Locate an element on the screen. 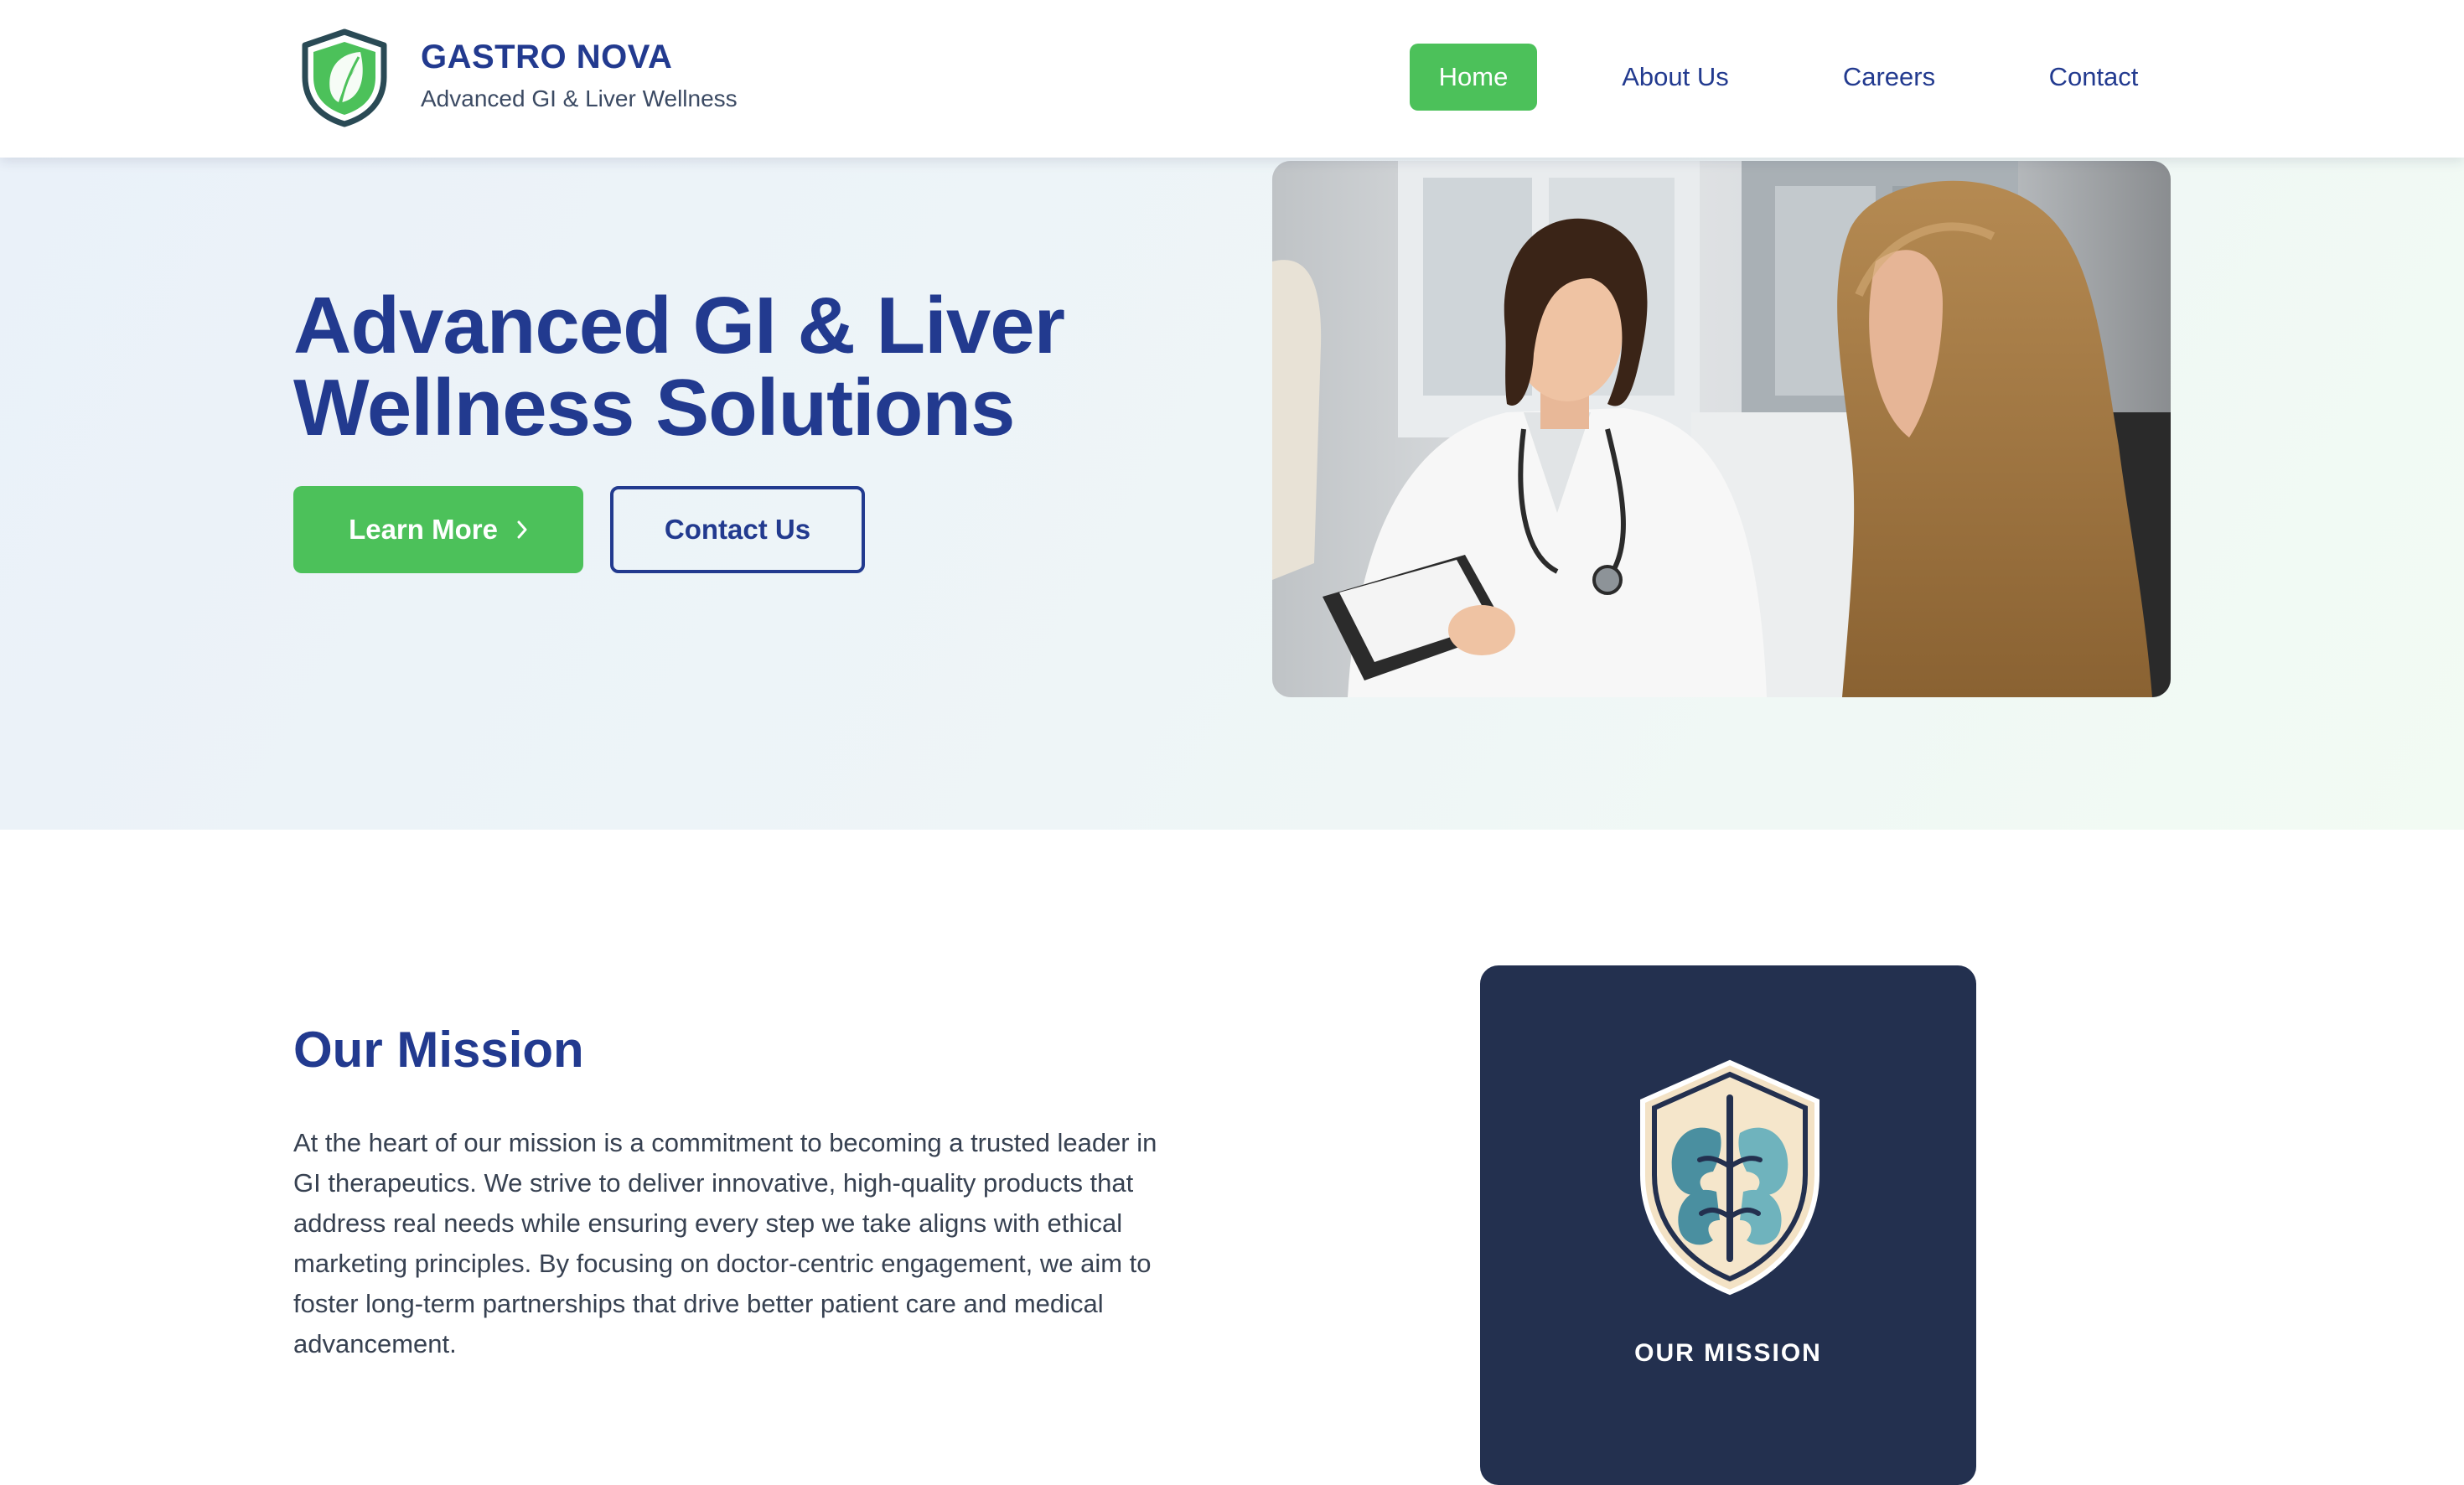 The height and width of the screenshot is (1485, 2464). contact-us-button: Contact Us is located at coordinates (737, 529).